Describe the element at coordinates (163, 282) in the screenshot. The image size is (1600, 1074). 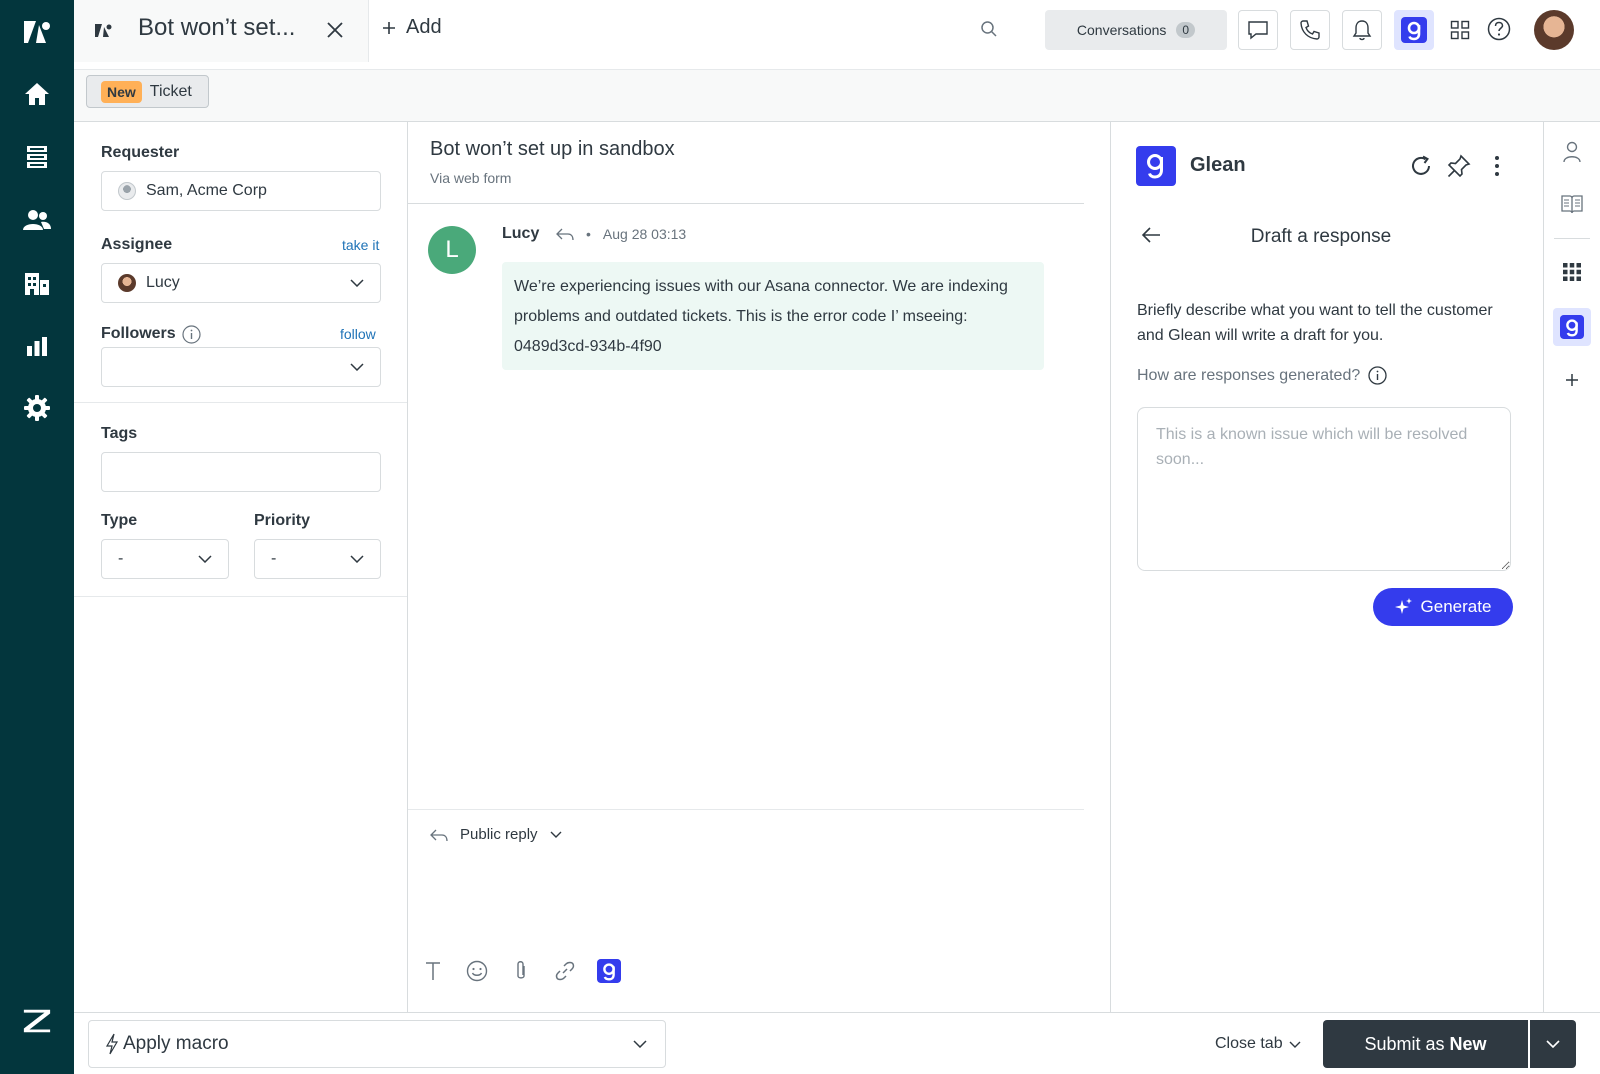
I see `assignee-value: Lucy` at that location.